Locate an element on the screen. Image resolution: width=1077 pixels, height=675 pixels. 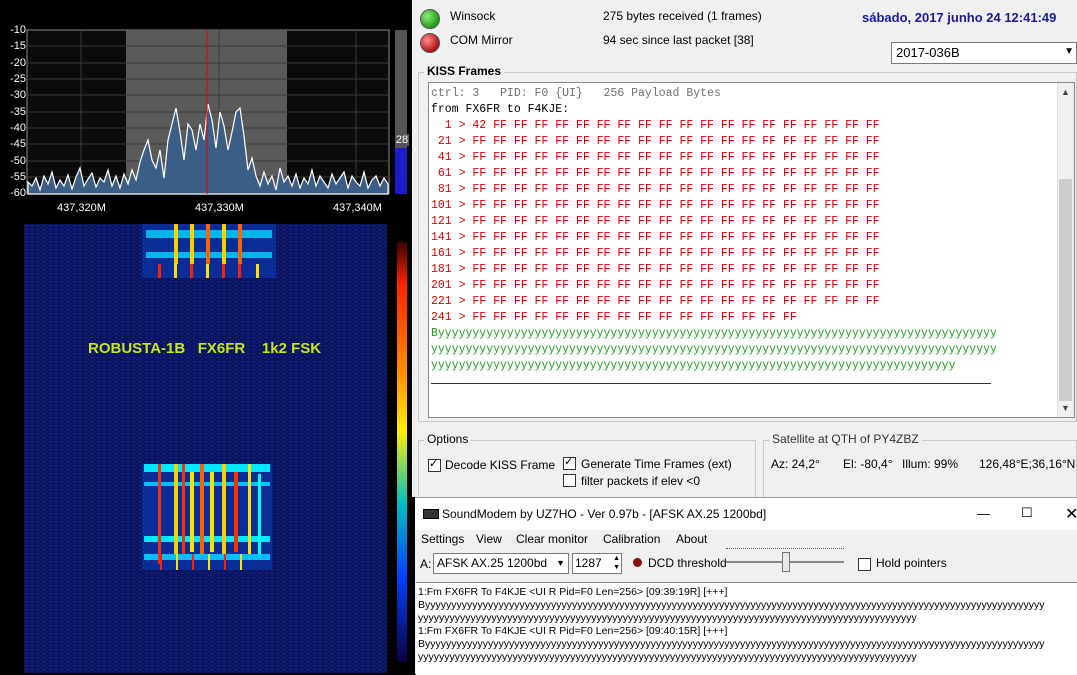
waterfall-label: ROBUSTA-1B FX6FR 1k2 FSK is located at coordinates (205, 348).